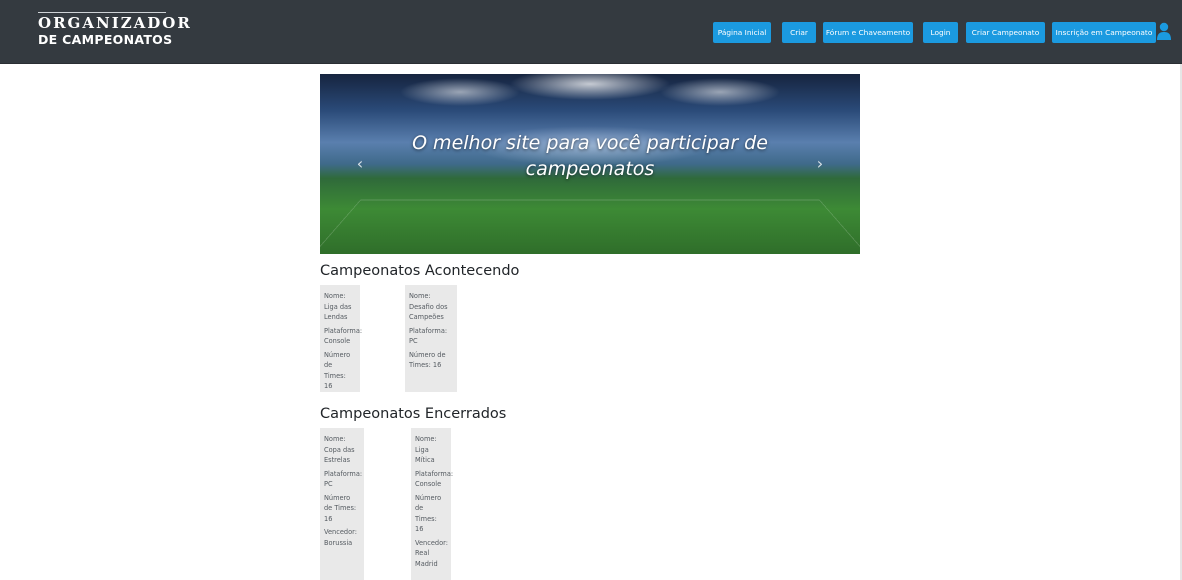  Describe the element at coordinates (338, 306) in the screenshot. I see `card-name: Nome: Liga das Lendas` at that location.